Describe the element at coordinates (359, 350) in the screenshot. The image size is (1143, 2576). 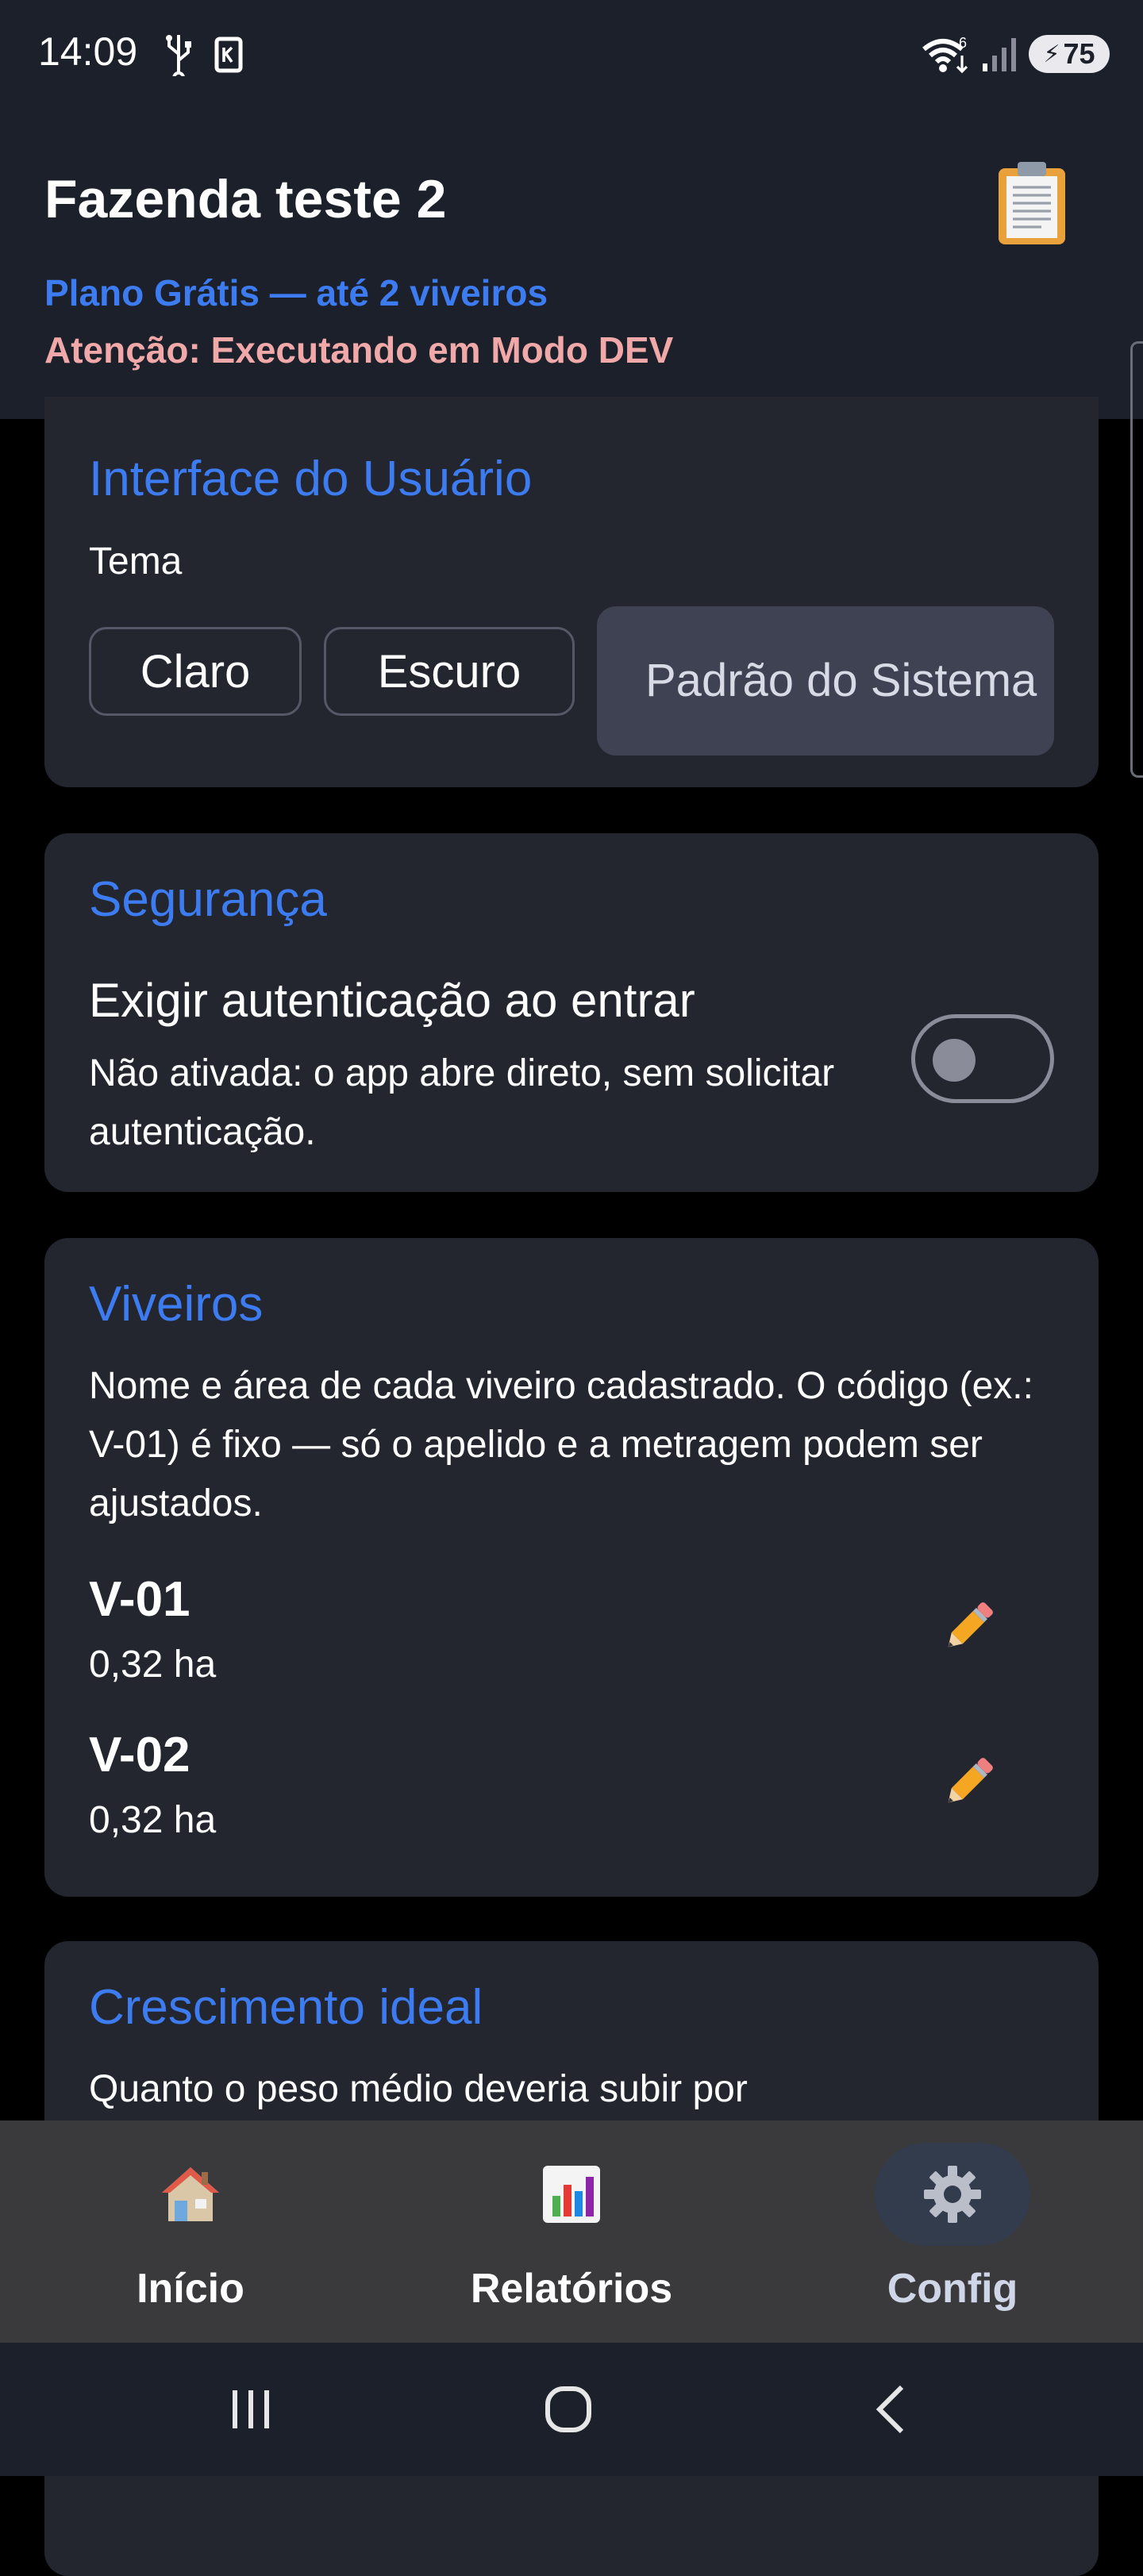
I see `dev-warning: Atenção: Executando em Modo DEV` at that location.